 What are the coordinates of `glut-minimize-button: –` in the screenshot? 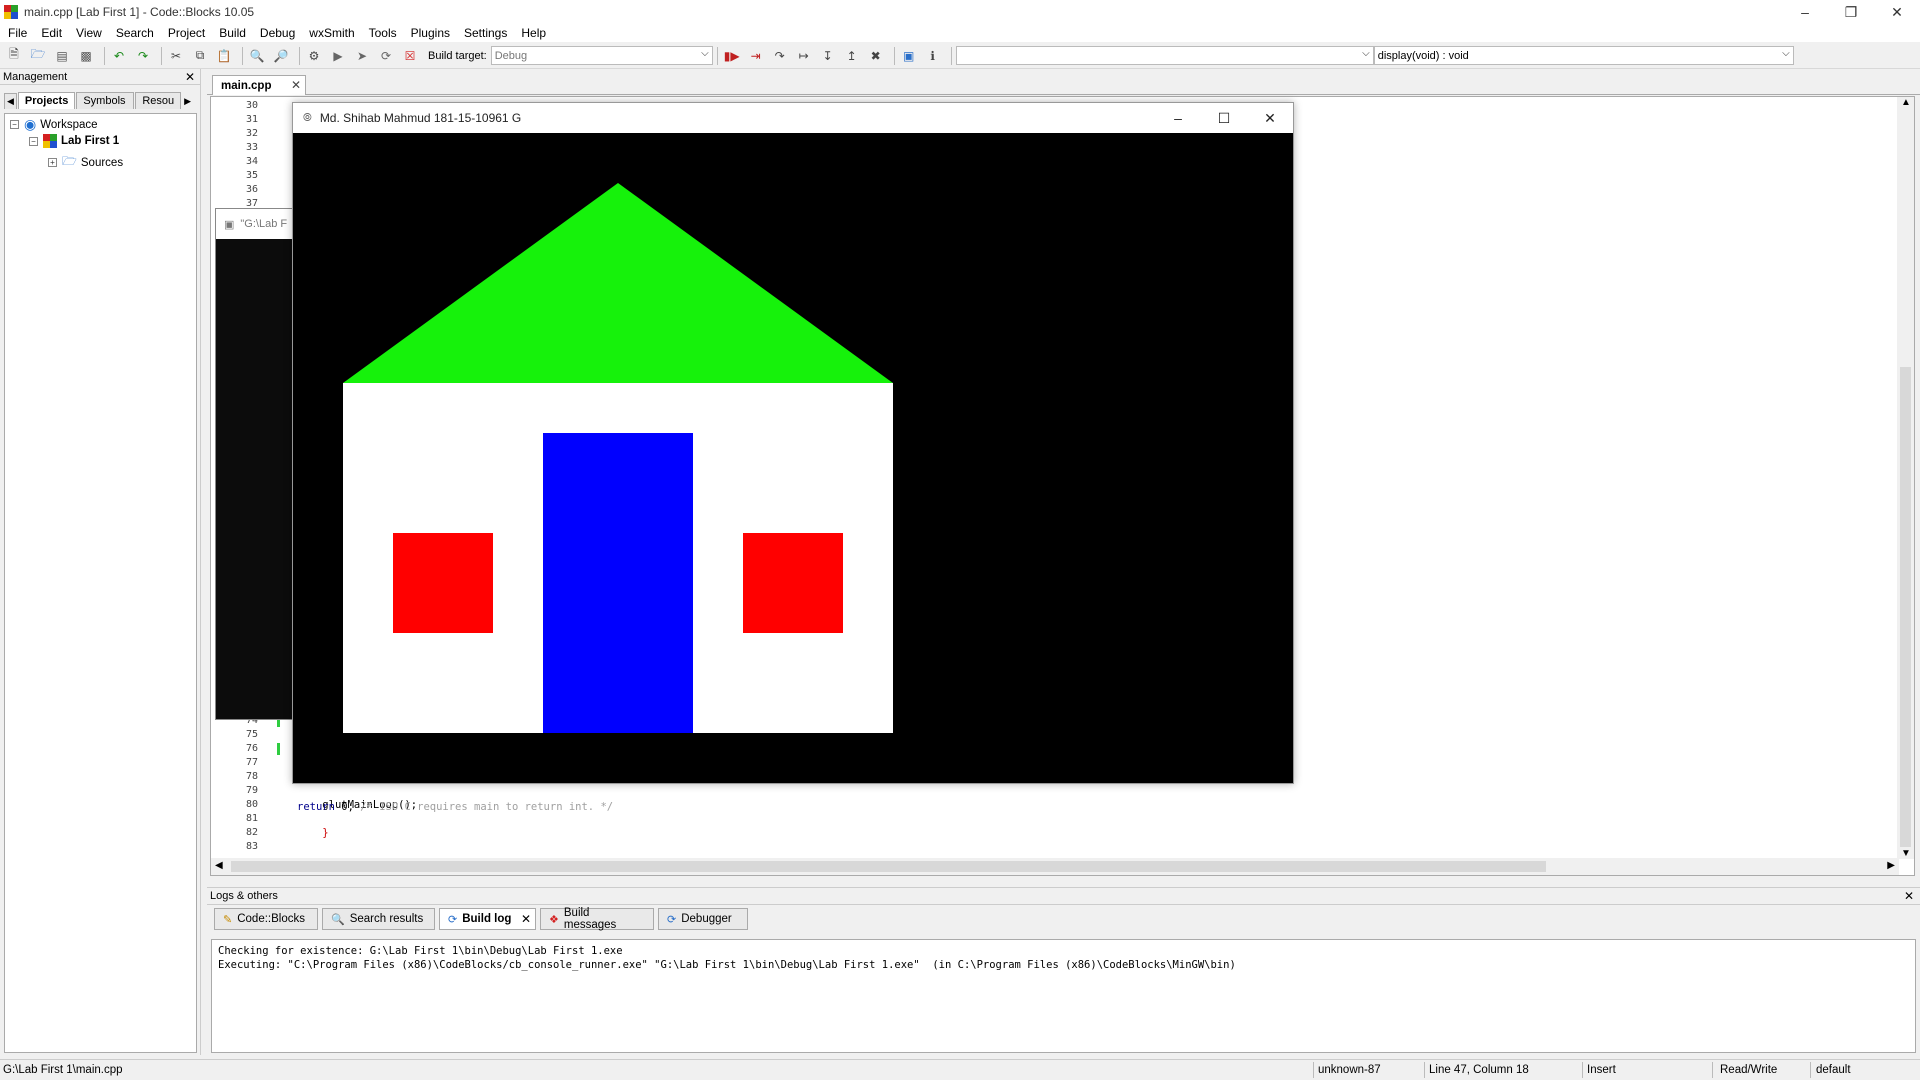 It's located at (1178, 118).